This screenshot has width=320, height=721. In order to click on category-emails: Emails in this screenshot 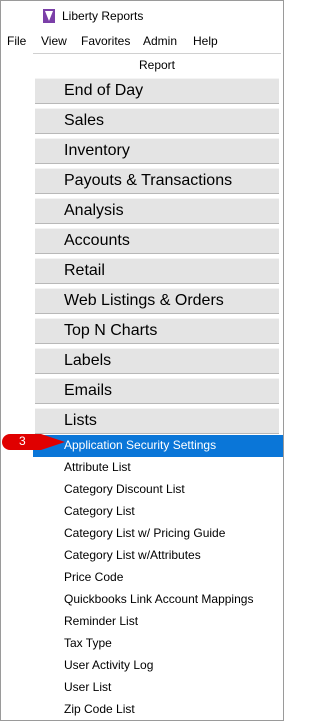, I will do `click(157, 391)`.